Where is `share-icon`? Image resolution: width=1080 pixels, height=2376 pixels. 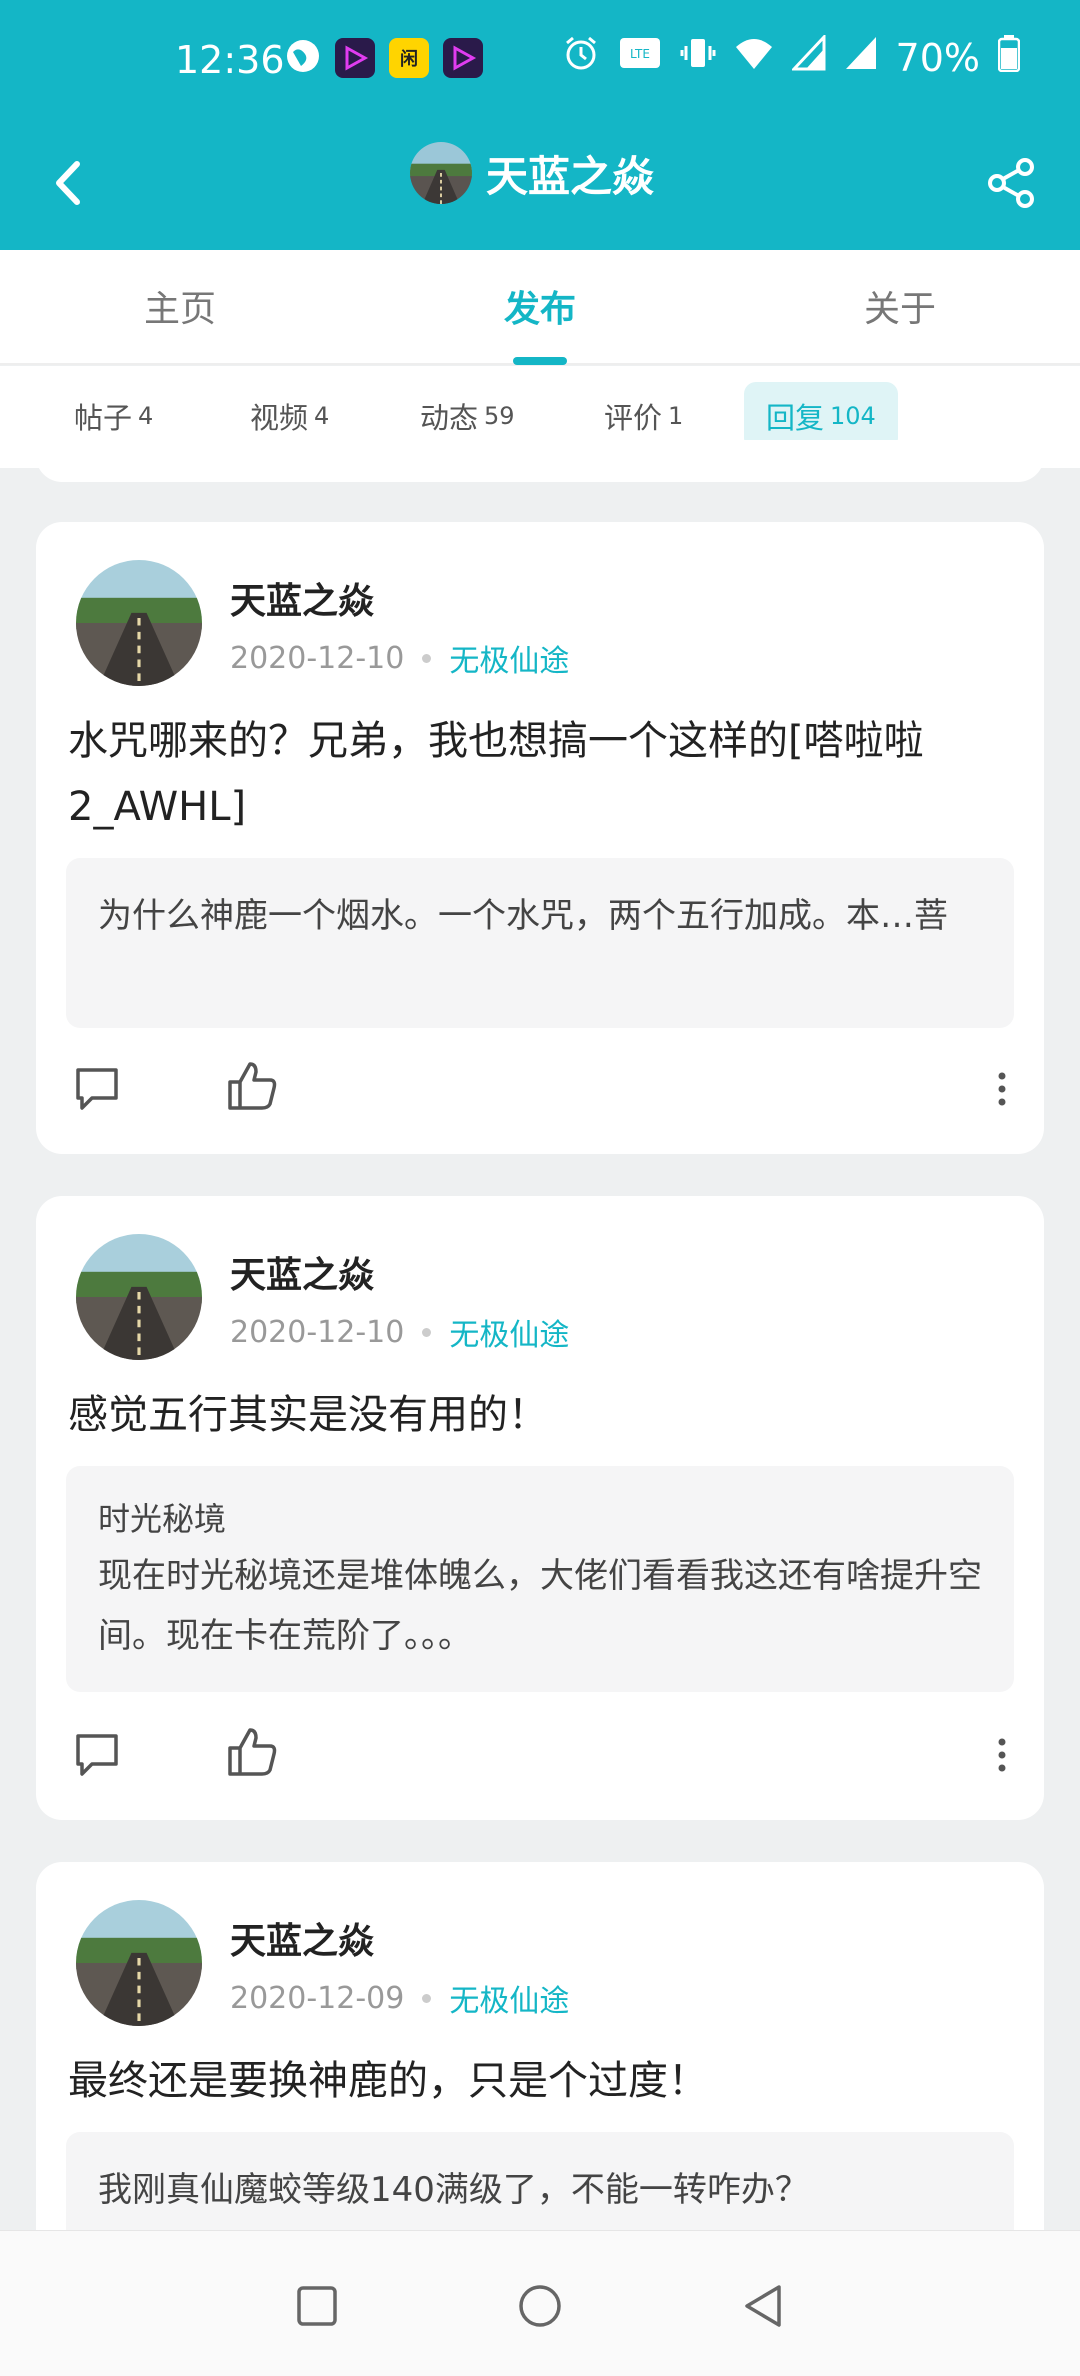 share-icon is located at coordinates (1011, 183).